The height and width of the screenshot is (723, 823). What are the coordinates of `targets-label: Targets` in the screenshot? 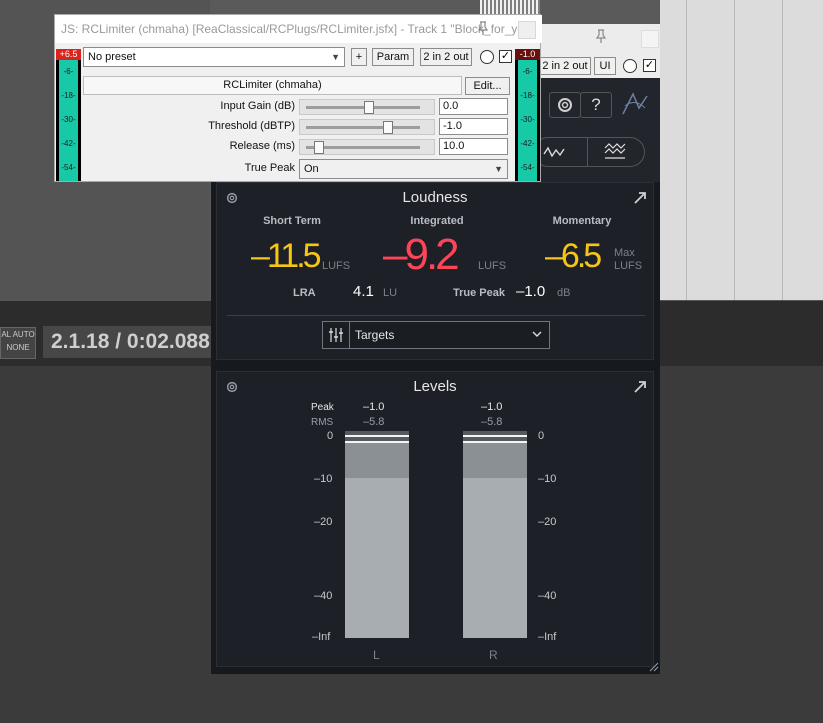 It's located at (375, 335).